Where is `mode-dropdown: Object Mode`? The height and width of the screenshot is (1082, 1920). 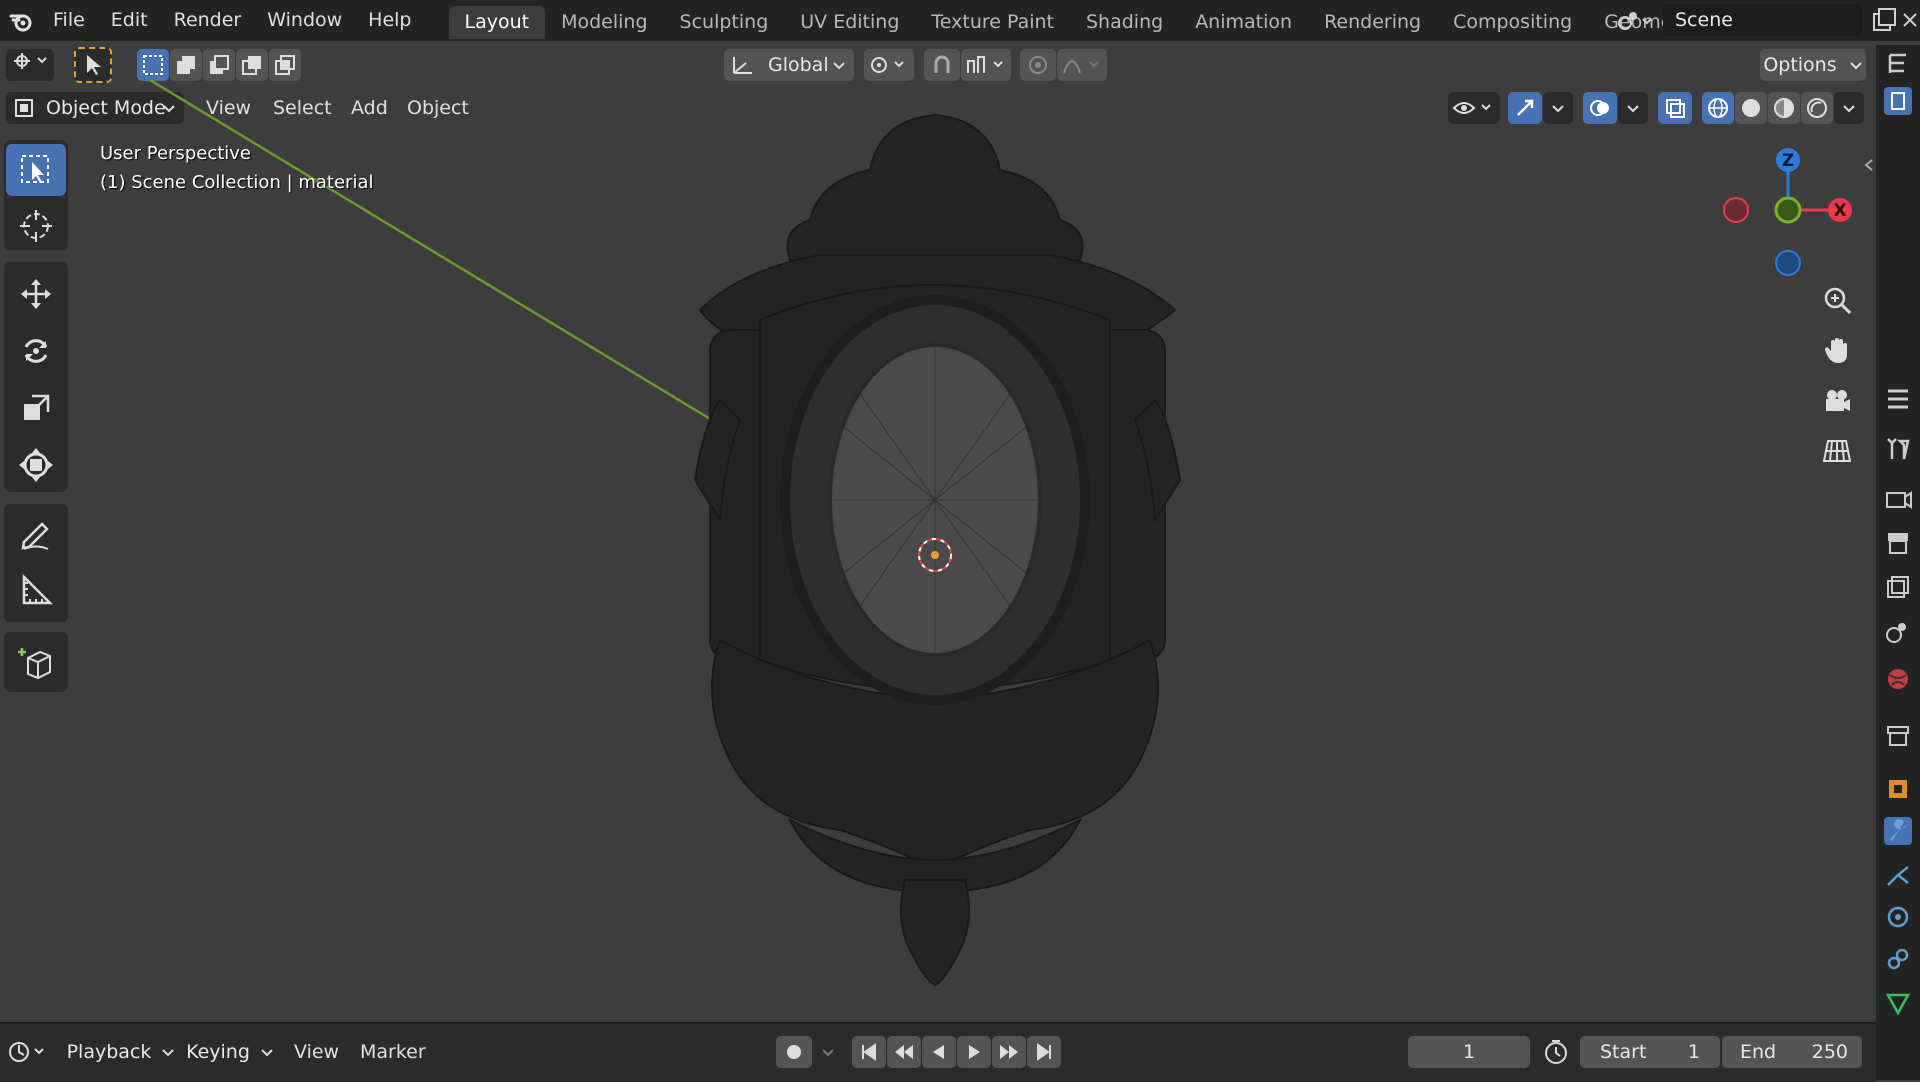 mode-dropdown: Object Mode is located at coordinates (95, 108).